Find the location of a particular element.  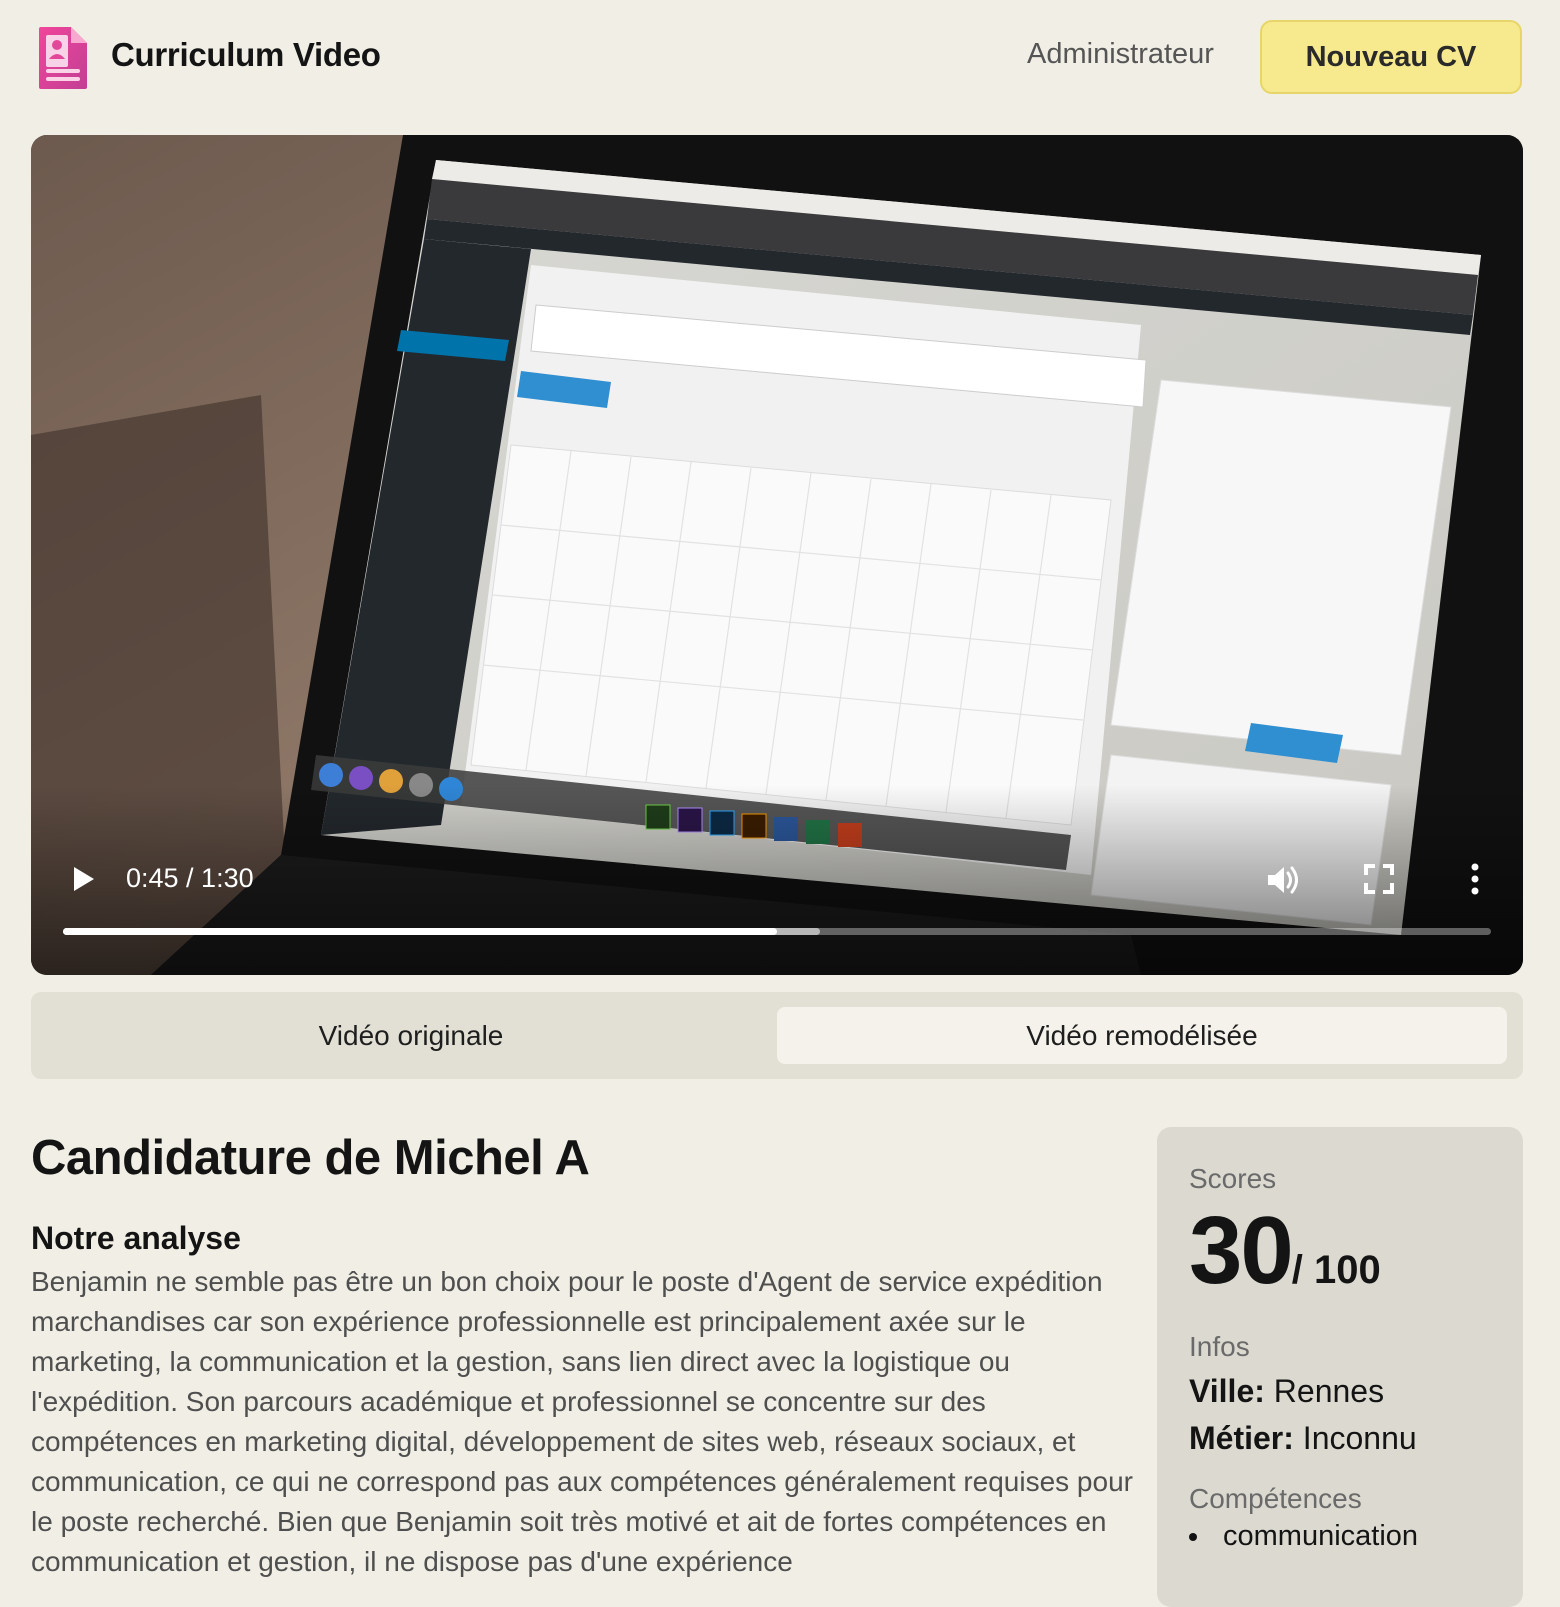

fullscreen-icon is located at coordinates (1379, 879).